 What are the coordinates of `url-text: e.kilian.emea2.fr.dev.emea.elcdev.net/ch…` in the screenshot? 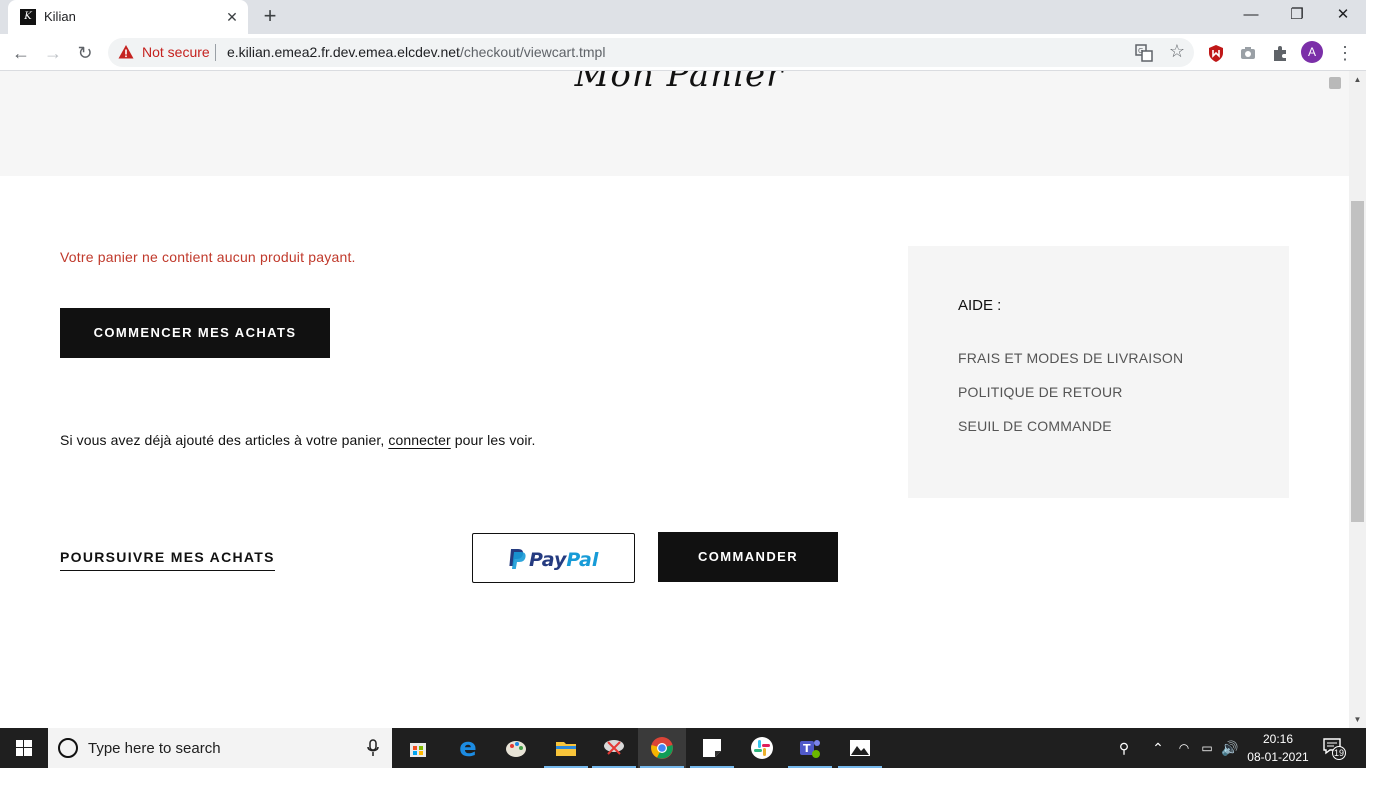 It's located at (416, 52).